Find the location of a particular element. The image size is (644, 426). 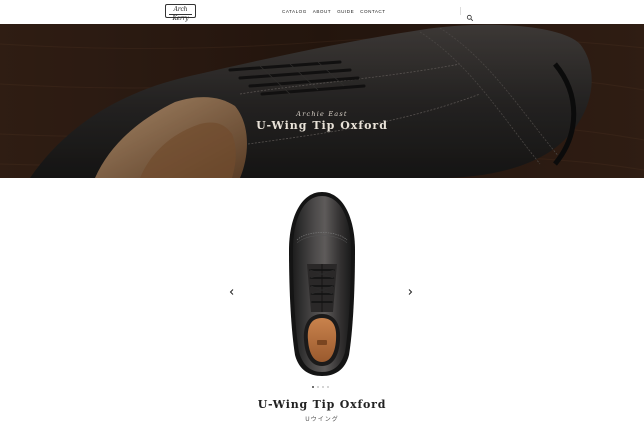

search-icon is located at coordinates (470, 18).